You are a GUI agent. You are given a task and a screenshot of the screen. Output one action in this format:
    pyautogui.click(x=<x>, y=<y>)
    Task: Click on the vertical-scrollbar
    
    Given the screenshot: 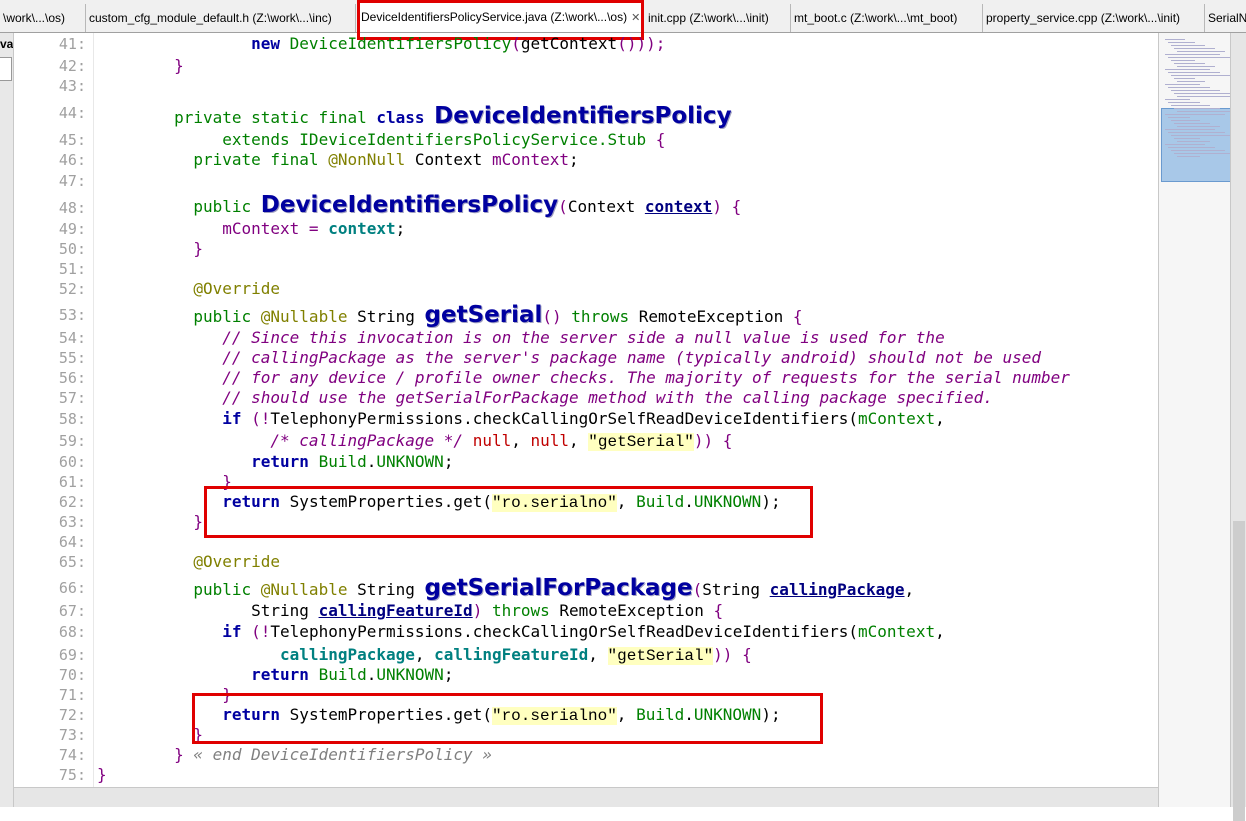 What is the action you would take?
    pyautogui.click(x=1238, y=427)
    